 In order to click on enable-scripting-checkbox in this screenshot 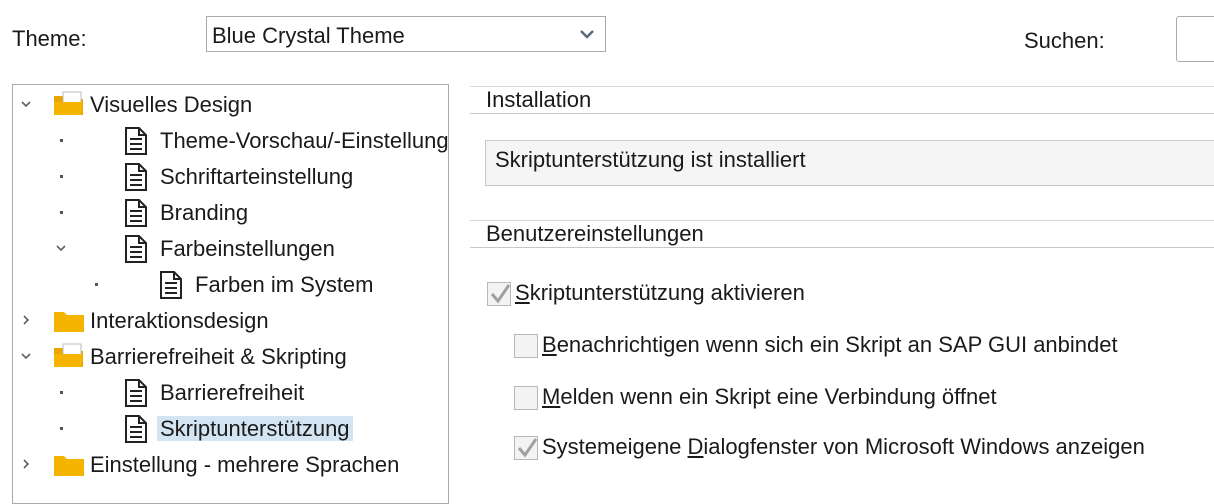, I will do `click(499, 294)`.